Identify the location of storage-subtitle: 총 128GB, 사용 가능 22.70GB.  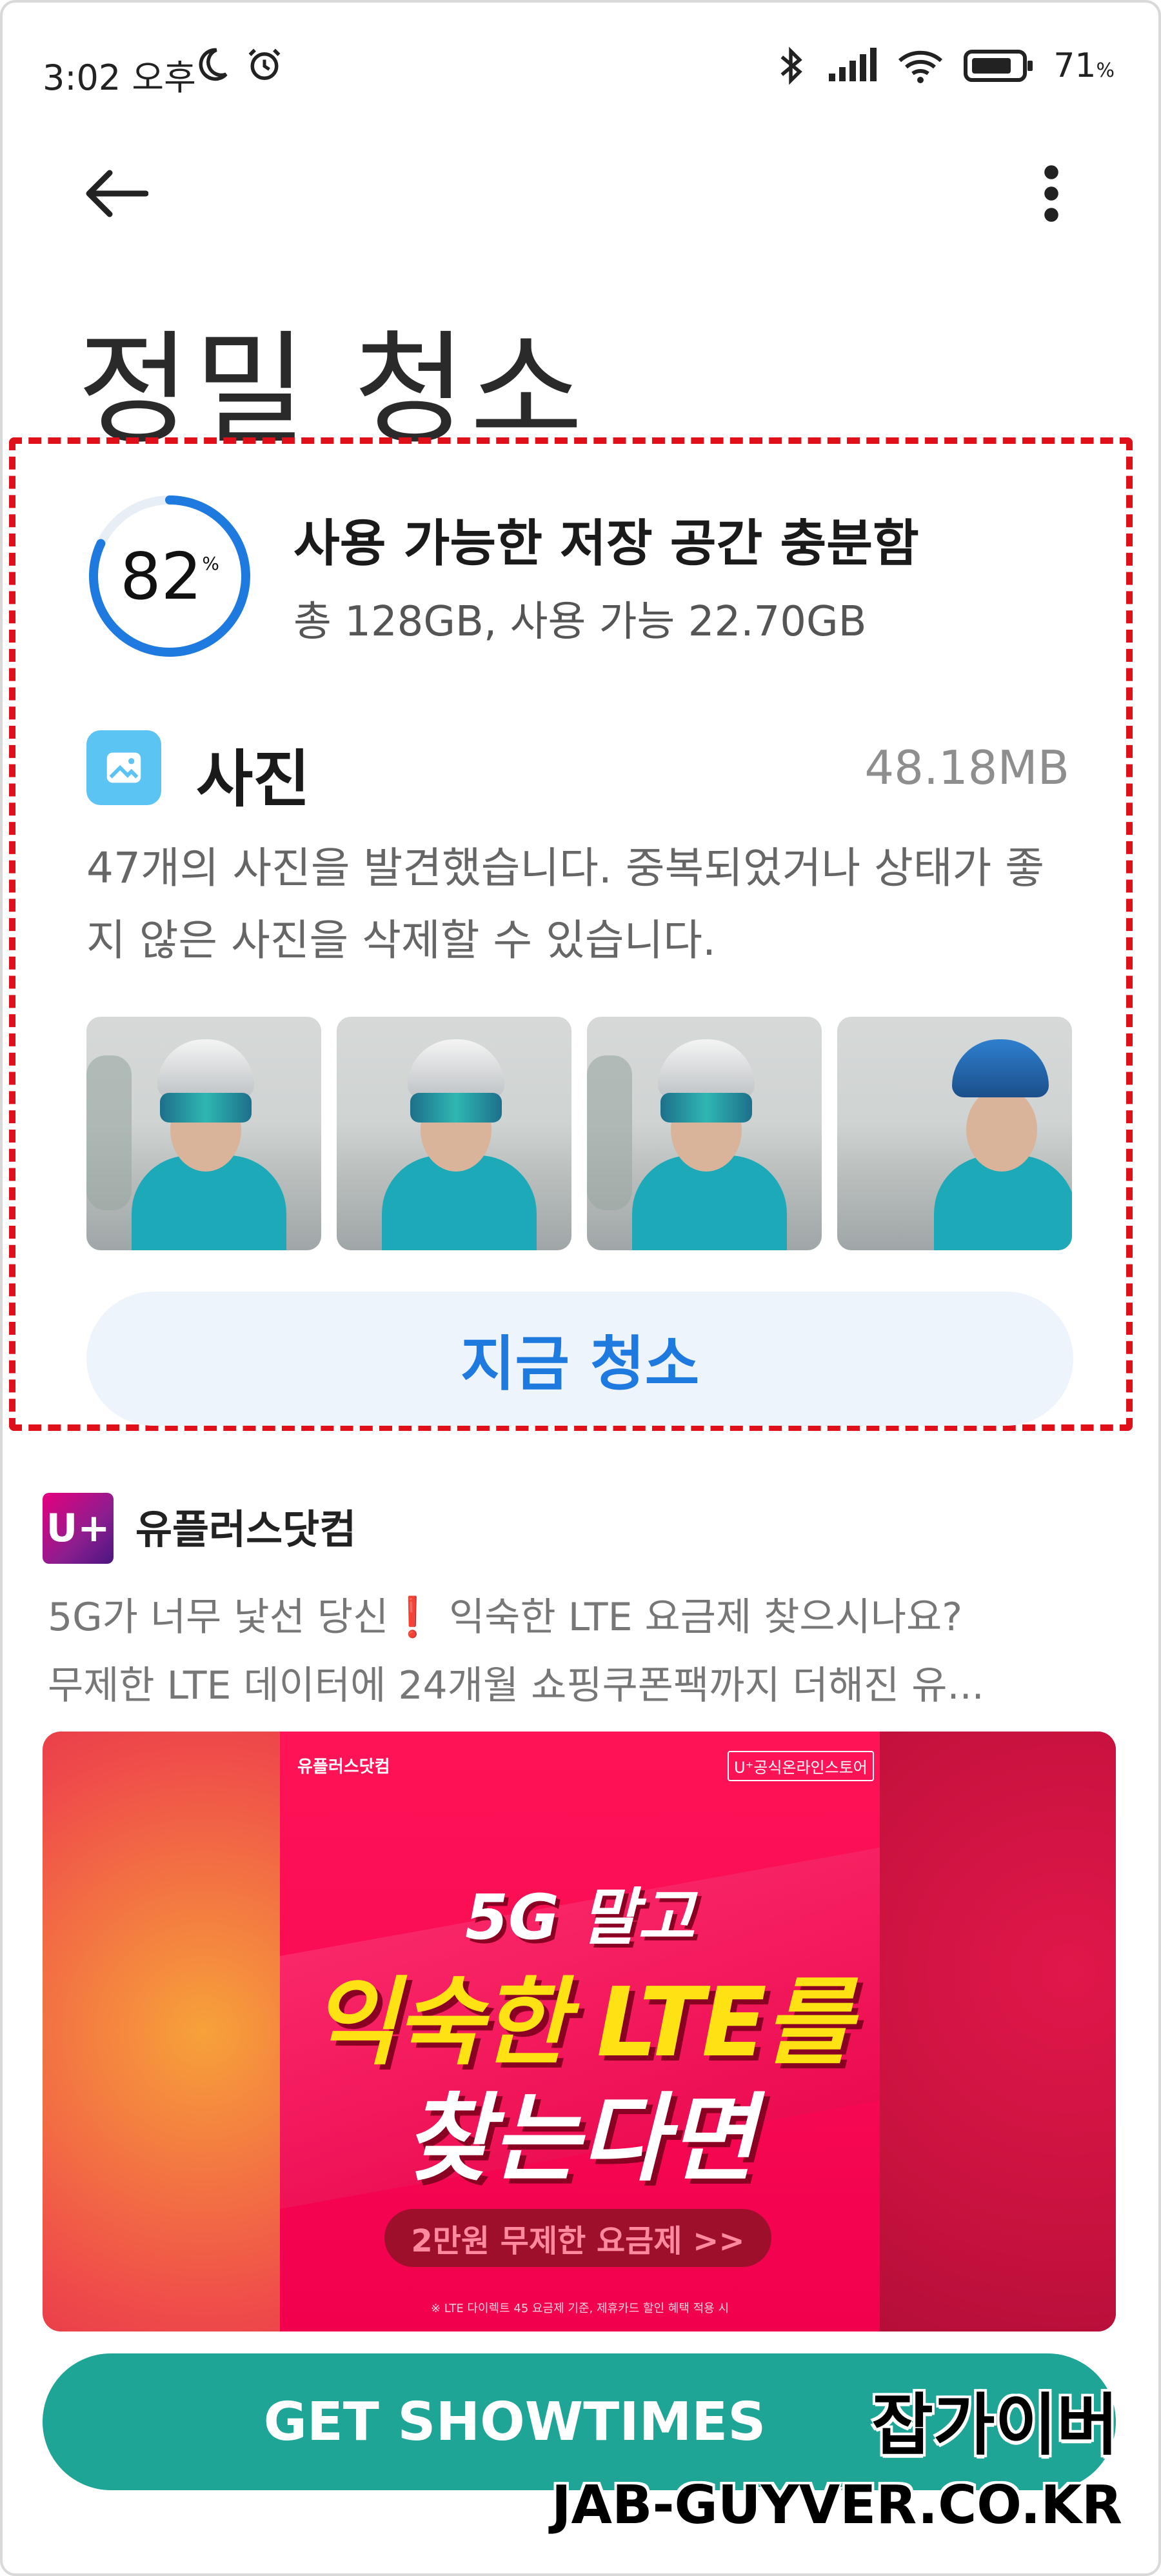
(580, 622).